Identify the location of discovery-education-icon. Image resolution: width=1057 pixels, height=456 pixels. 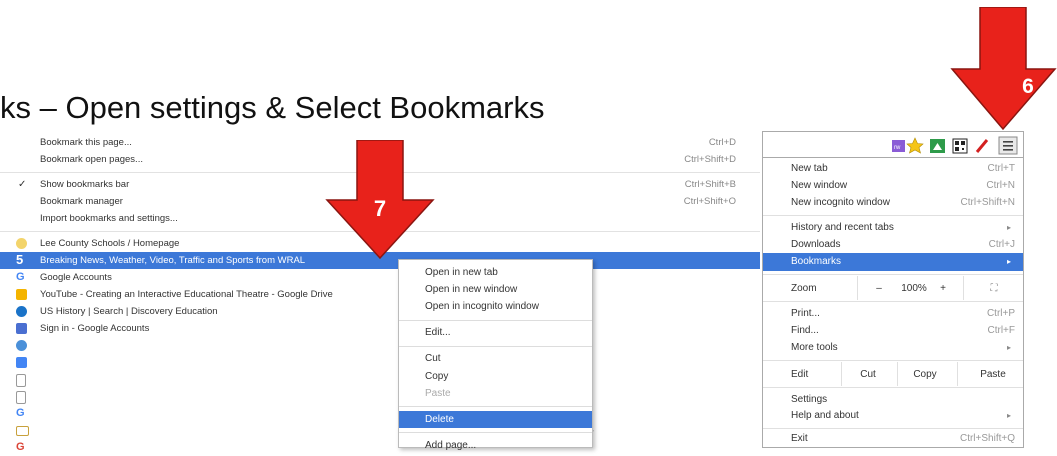
(21, 311).